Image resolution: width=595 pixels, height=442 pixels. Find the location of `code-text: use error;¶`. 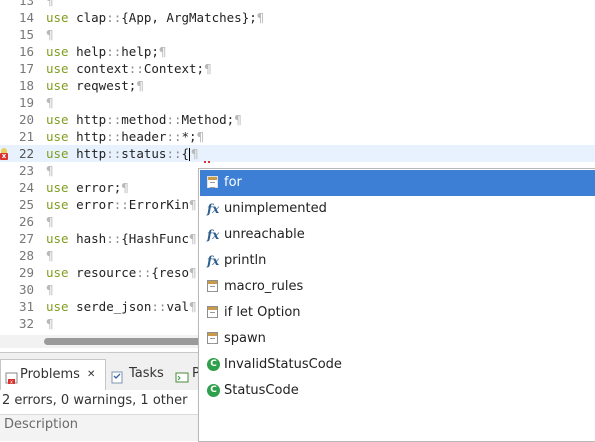

code-text: use error;¶ is located at coordinates (87, 187).